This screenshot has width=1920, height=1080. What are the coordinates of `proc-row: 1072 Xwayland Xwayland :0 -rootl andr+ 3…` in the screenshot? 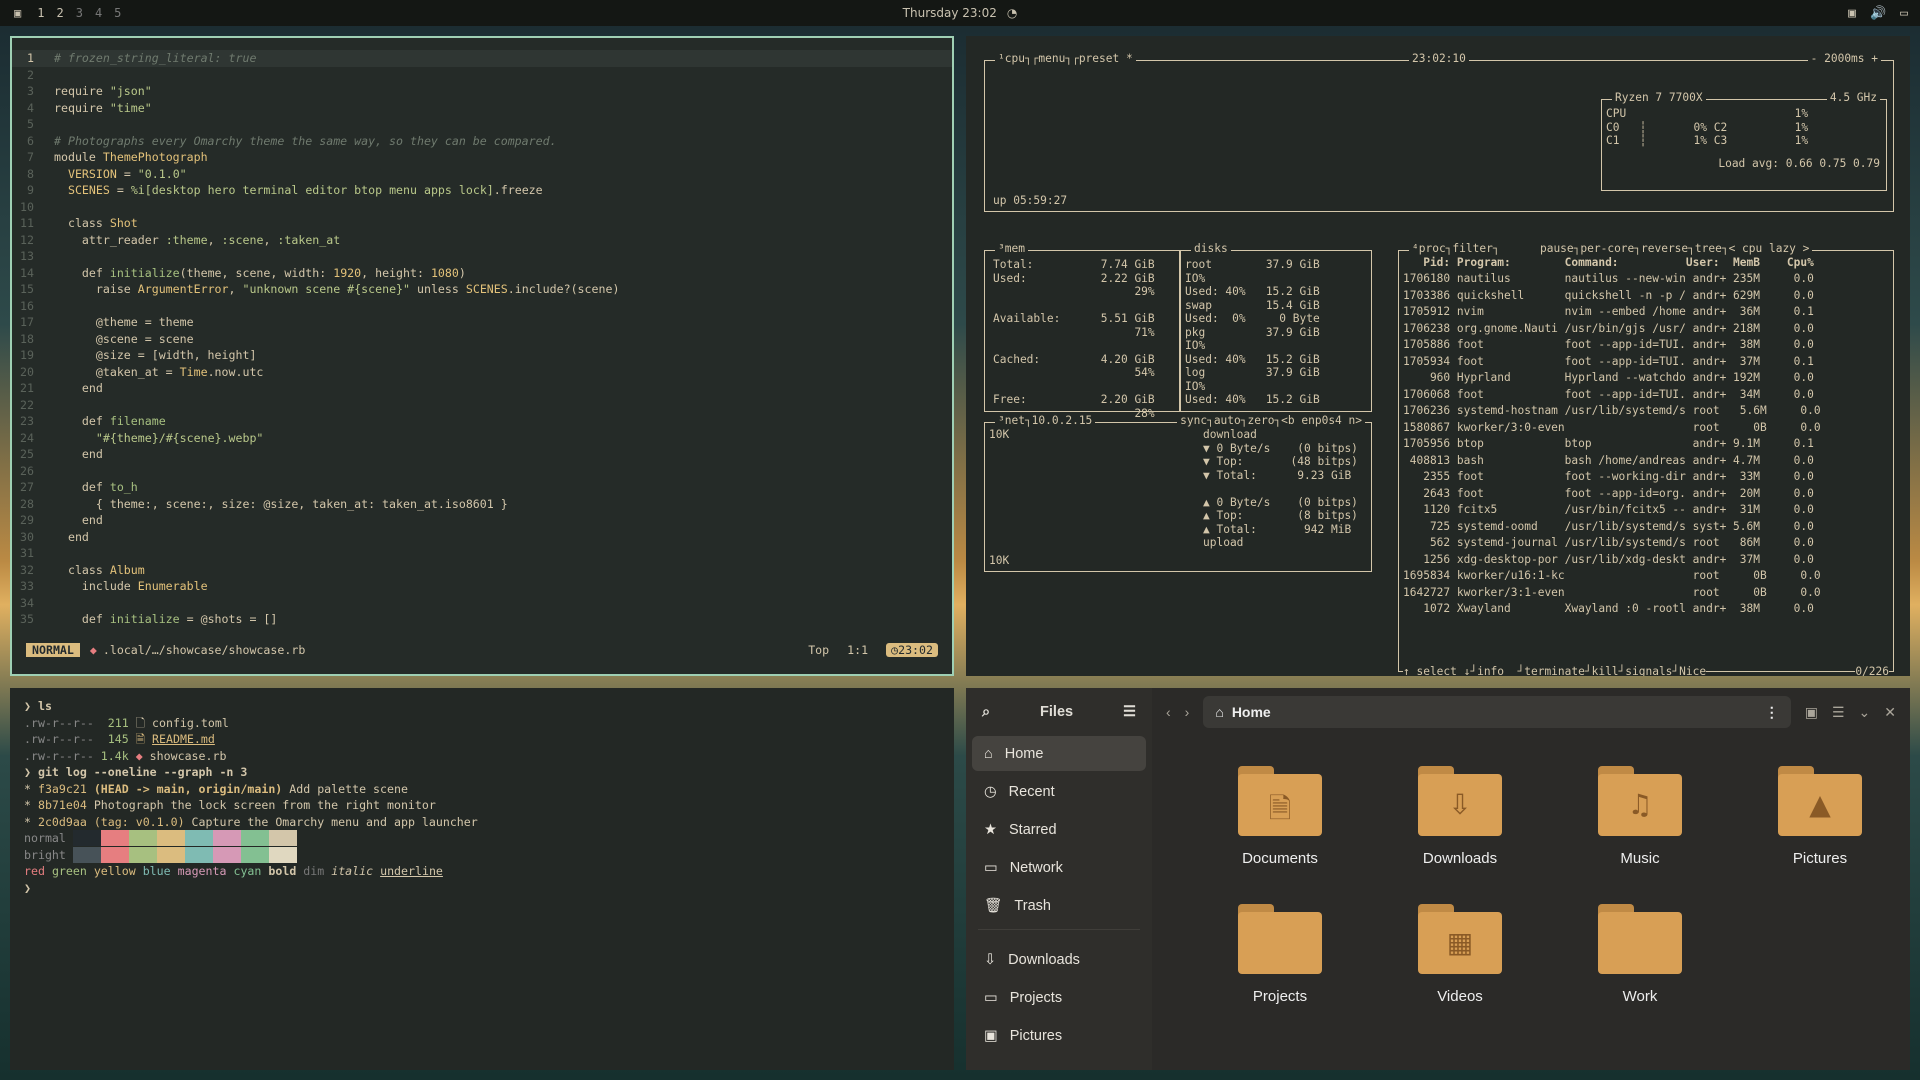 It's located at (1612, 609).